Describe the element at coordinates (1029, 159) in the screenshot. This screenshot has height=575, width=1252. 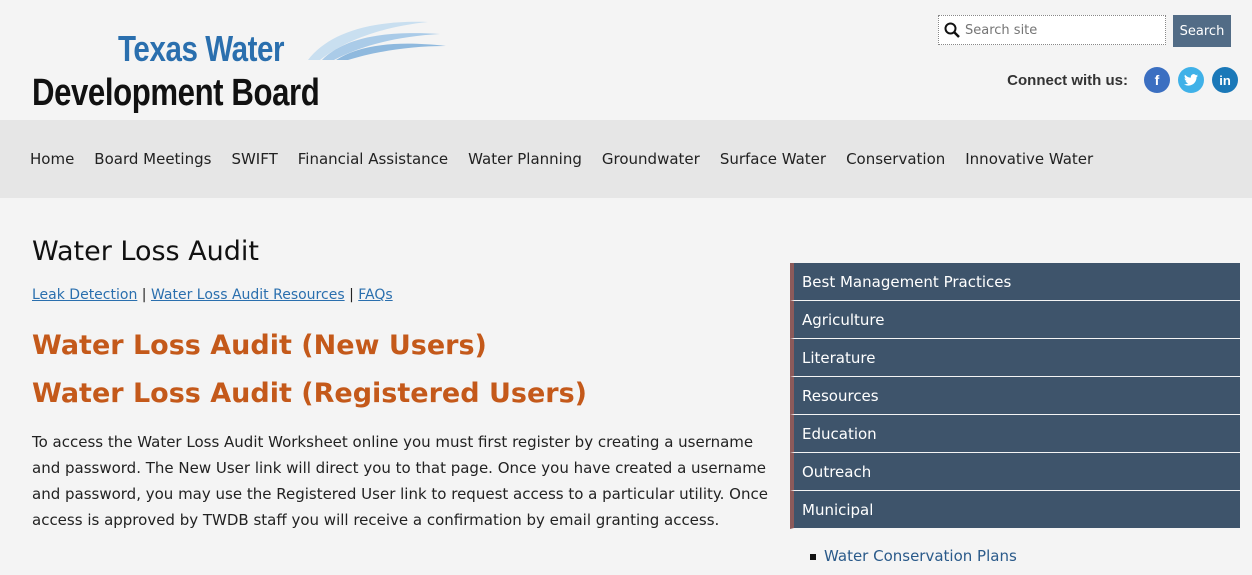
I see `nav-item-innovative-water: Innovative Water` at that location.